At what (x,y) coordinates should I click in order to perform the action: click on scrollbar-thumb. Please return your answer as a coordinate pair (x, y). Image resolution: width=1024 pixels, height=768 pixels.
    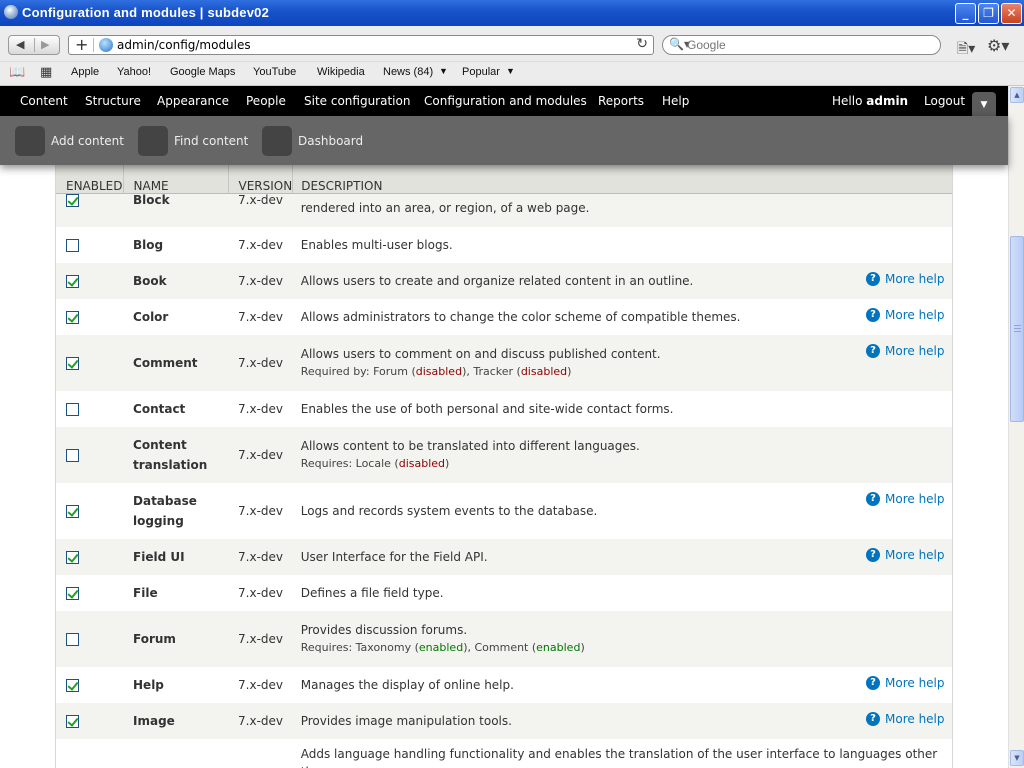
    Looking at the image, I should click on (1017, 329).